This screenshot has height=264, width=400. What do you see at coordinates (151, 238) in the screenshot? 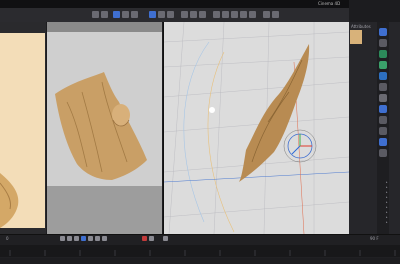
I see `auto-key-icon` at bounding box center [151, 238].